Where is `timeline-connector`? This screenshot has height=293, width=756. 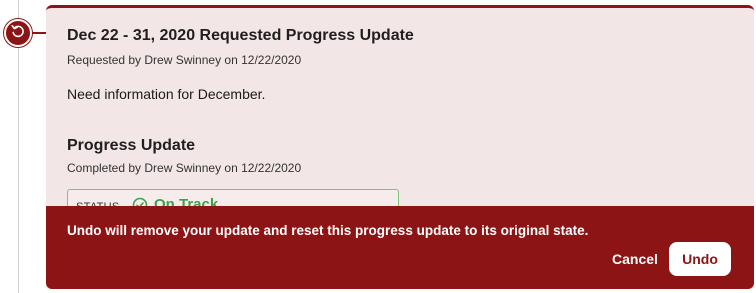 timeline-connector is located at coordinates (39, 33).